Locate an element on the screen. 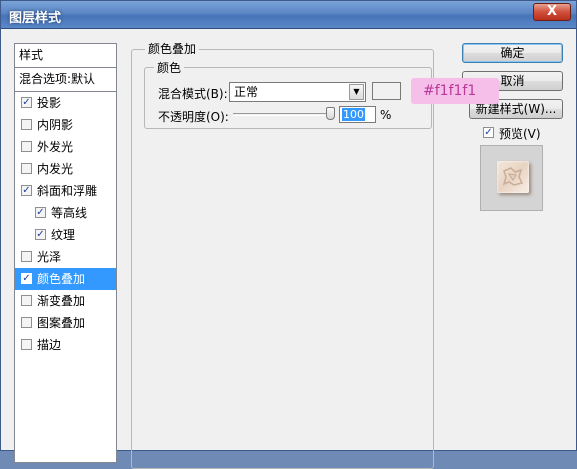 This screenshot has width=577, height=469. style-item: 渐变叠加 is located at coordinates (65, 301).